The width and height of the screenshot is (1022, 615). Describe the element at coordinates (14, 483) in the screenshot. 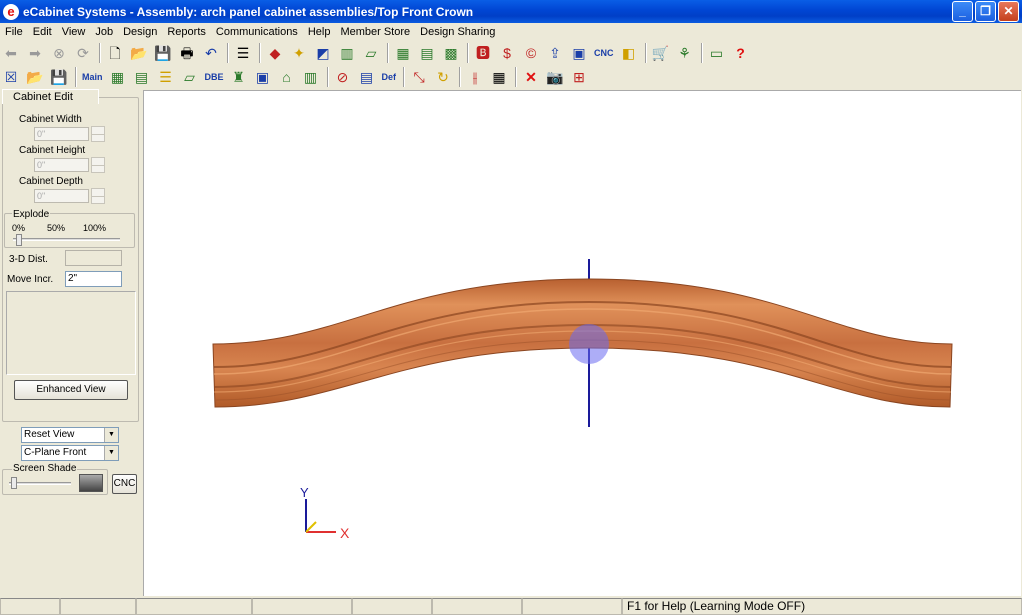

I see `screen-shade-slider` at that location.